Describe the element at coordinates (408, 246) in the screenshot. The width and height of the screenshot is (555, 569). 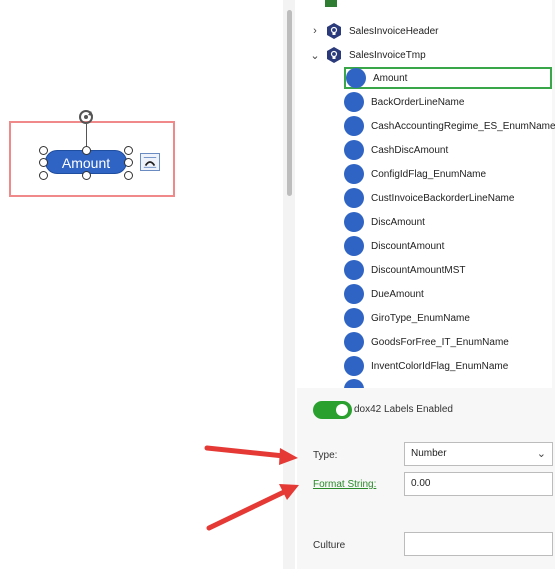
I see `field-label: DiscountAmount` at that location.